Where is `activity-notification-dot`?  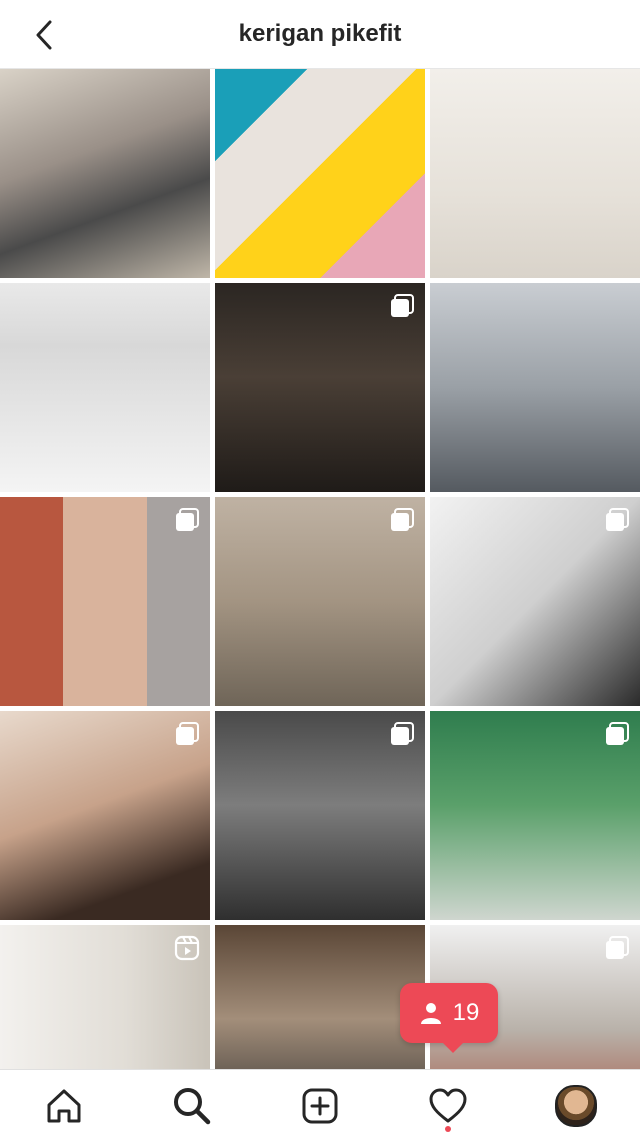
activity-notification-dot is located at coordinates (448, 1129).